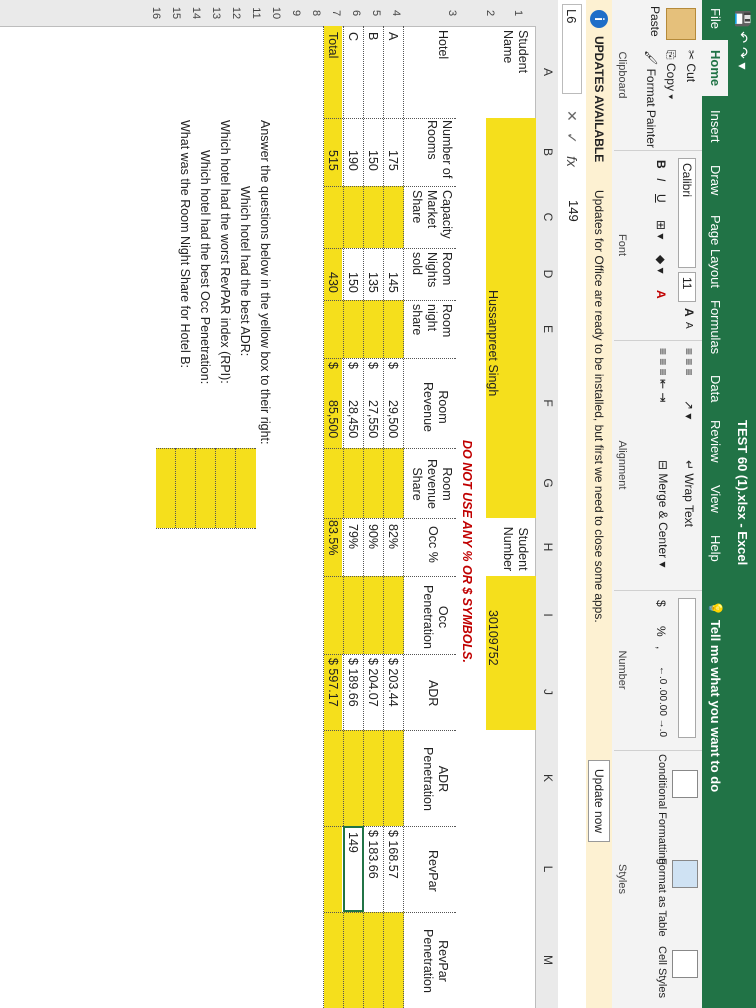  What do you see at coordinates (493, 638) in the screenshot?
I see `student-number-value: 30109752` at bounding box center [493, 638].